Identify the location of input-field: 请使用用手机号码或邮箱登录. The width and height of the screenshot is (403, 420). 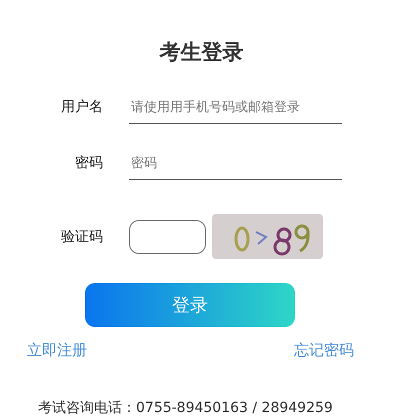
(235, 112).